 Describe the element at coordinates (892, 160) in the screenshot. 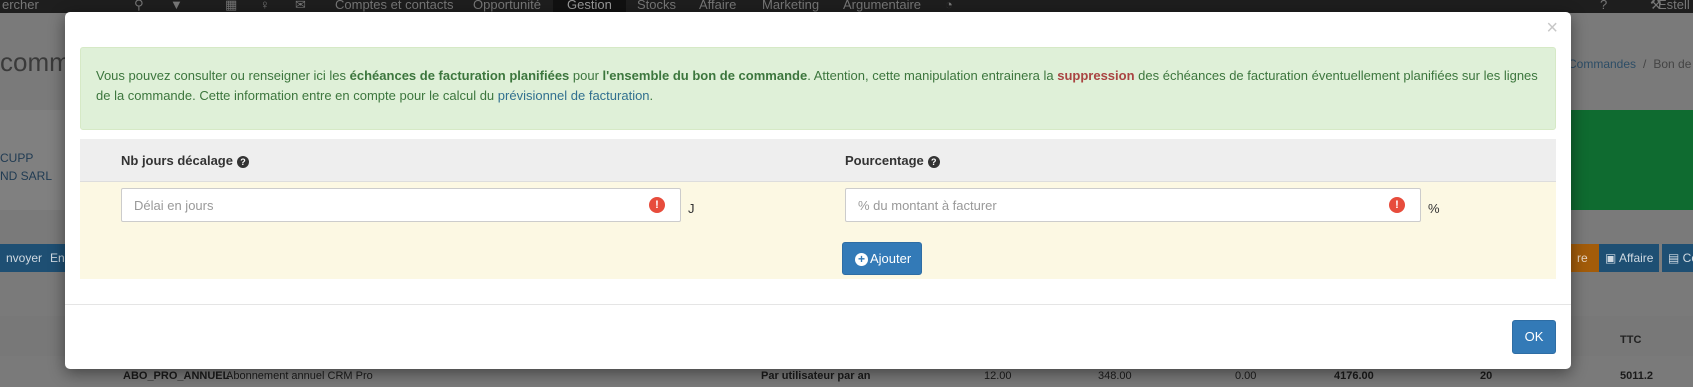

I see `column-percentage: Pourcentage?` at that location.